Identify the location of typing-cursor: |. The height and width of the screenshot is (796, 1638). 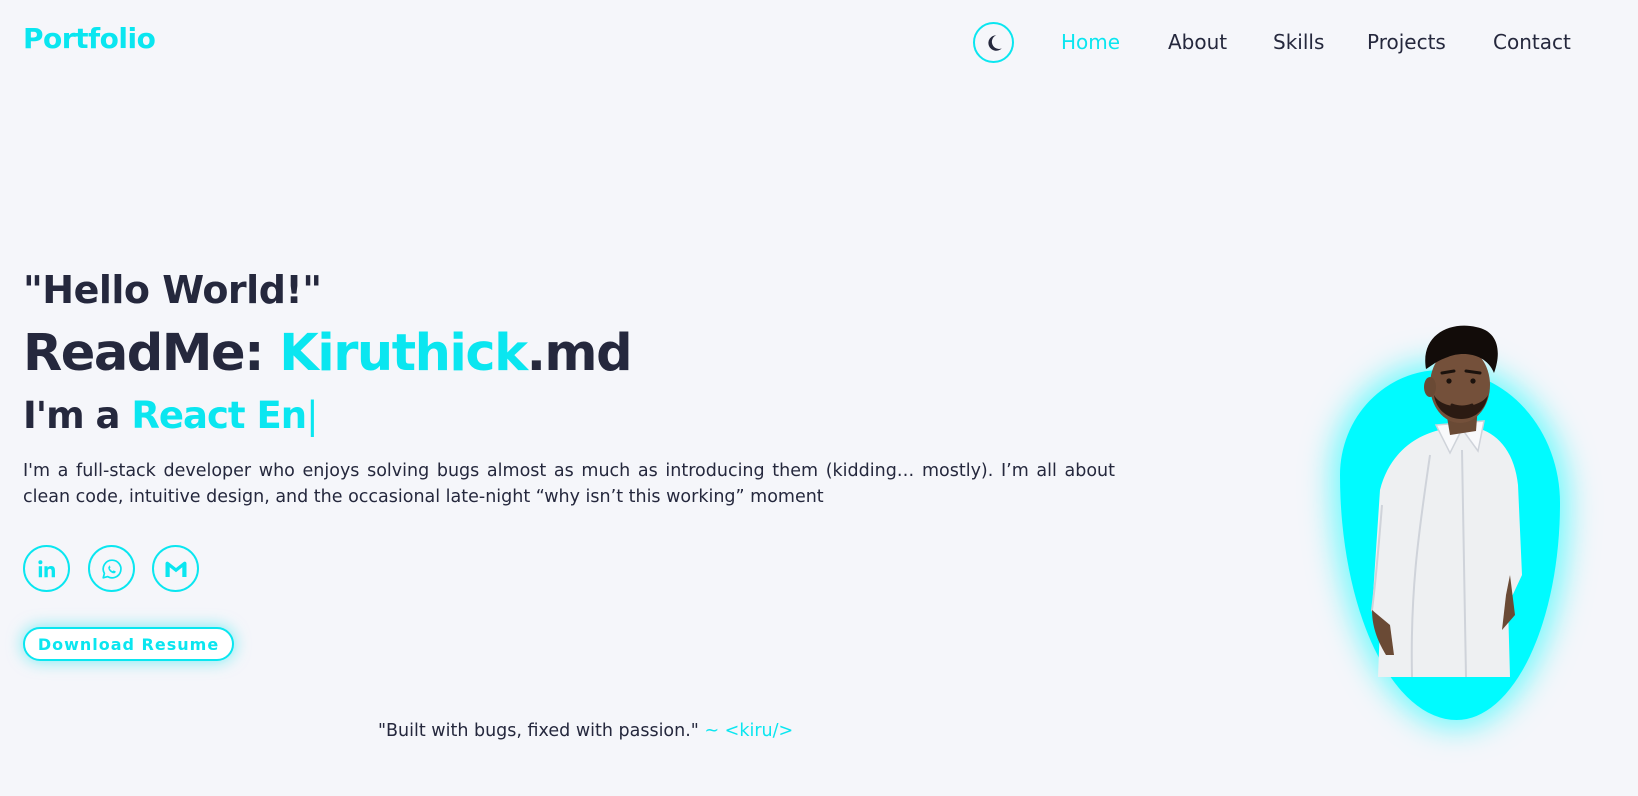
(312, 415).